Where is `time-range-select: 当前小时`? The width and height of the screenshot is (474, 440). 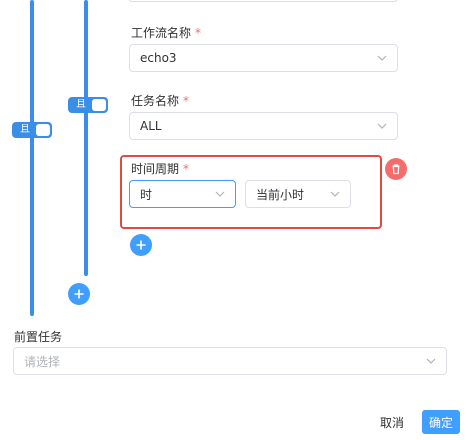
time-range-select: 当前小时 is located at coordinates (298, 194).